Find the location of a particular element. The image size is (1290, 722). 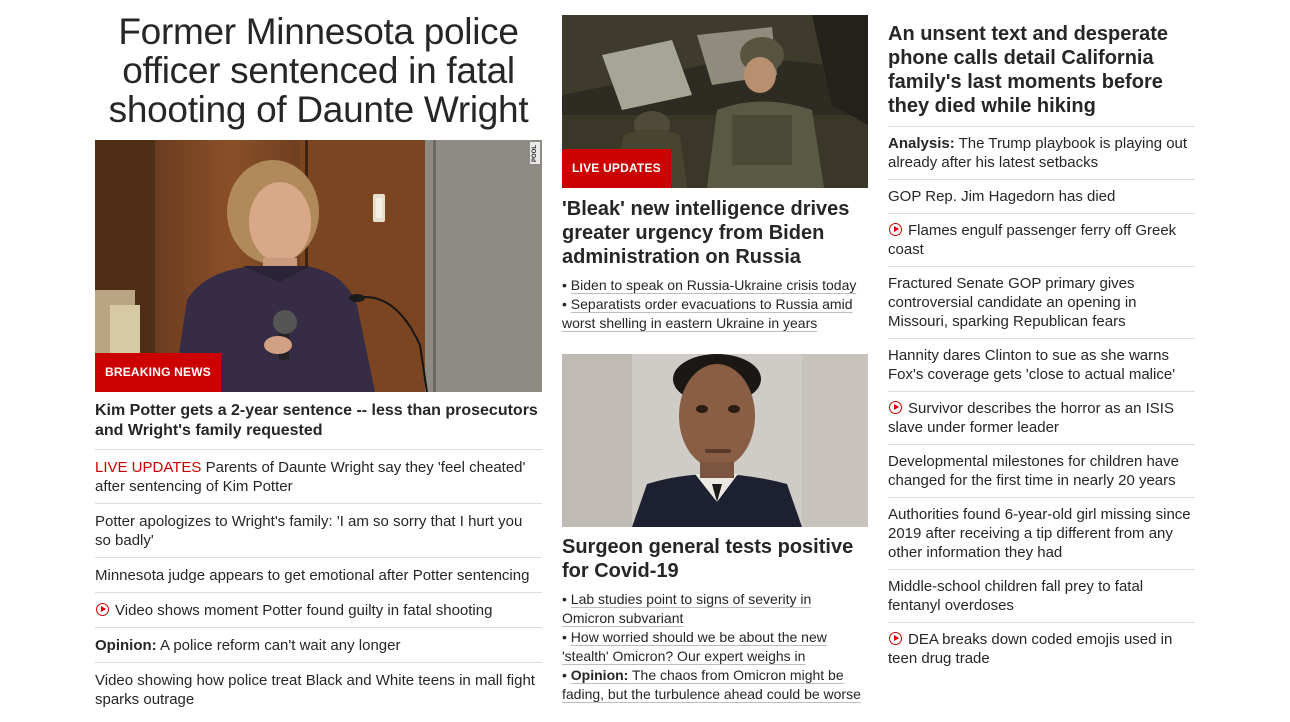

pool-label: POOL is located at coordinates (535, 153).